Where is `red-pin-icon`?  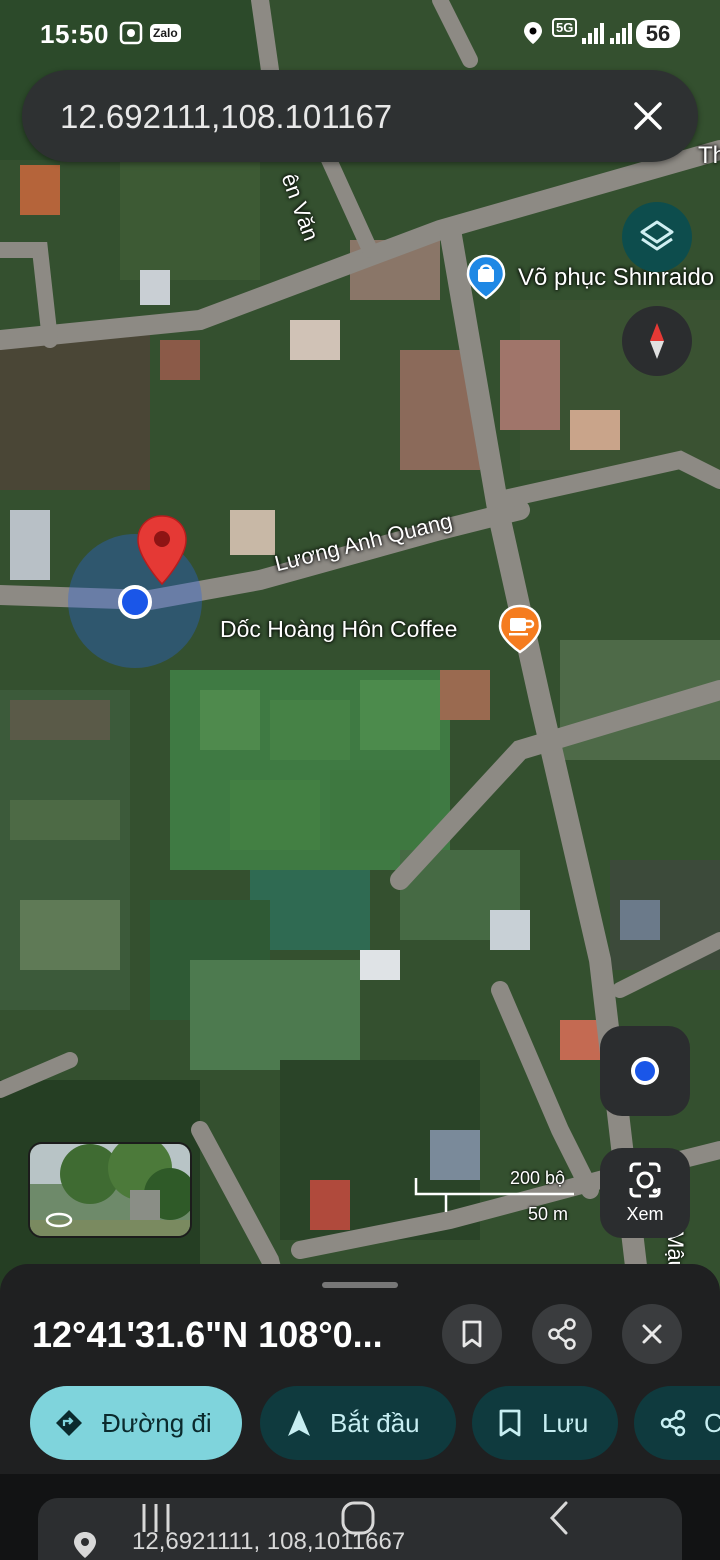 red-pin-icon is located at coordinates (162, 550).